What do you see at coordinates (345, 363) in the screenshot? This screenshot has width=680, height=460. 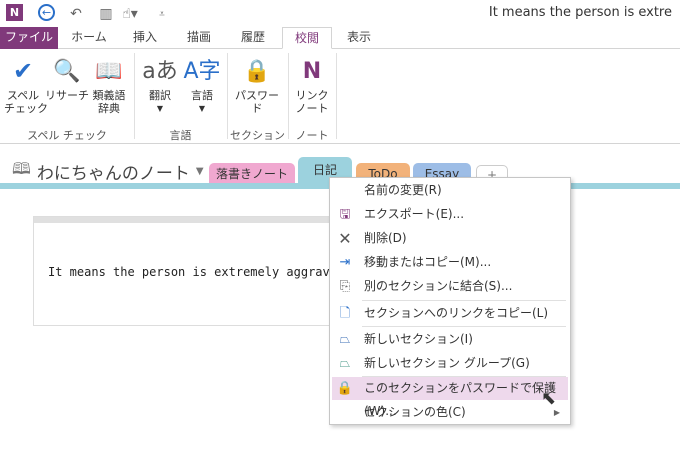 I see `new-section-group-icon: ⏢` at bounding box center [345, 363].